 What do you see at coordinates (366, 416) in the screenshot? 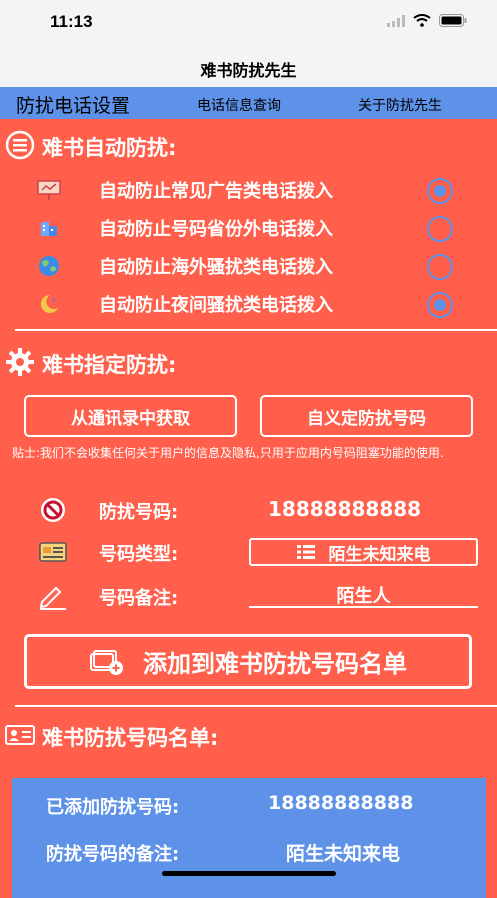
I see `custom-number-button: 自义定防扰号码` at bounding box center [366, 416].